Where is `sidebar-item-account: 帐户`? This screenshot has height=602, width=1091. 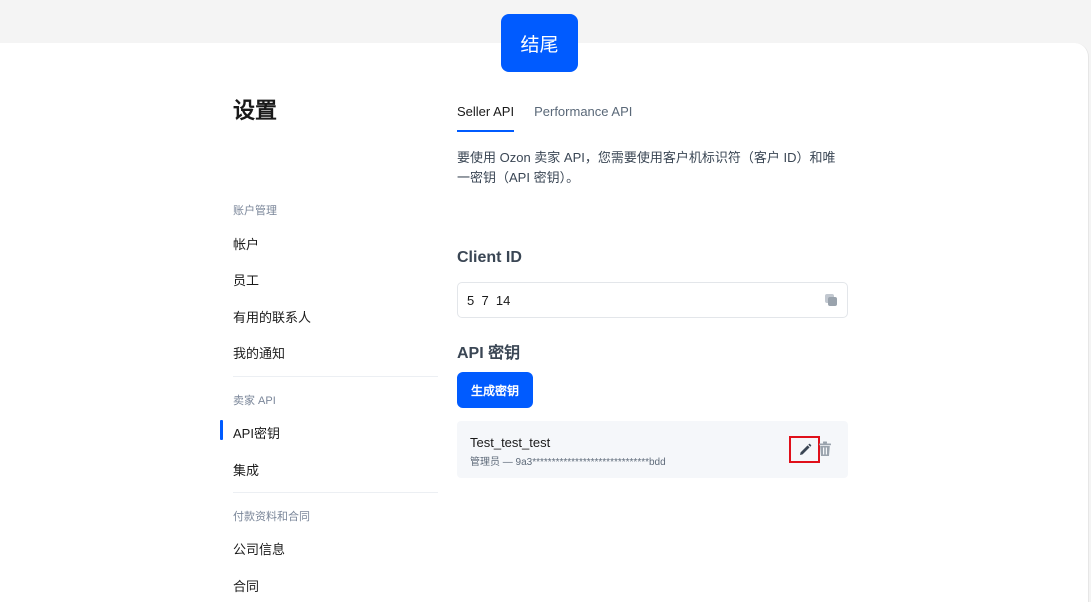
sidebar-item-account: 帐户 is located at coordinates (246, 243).